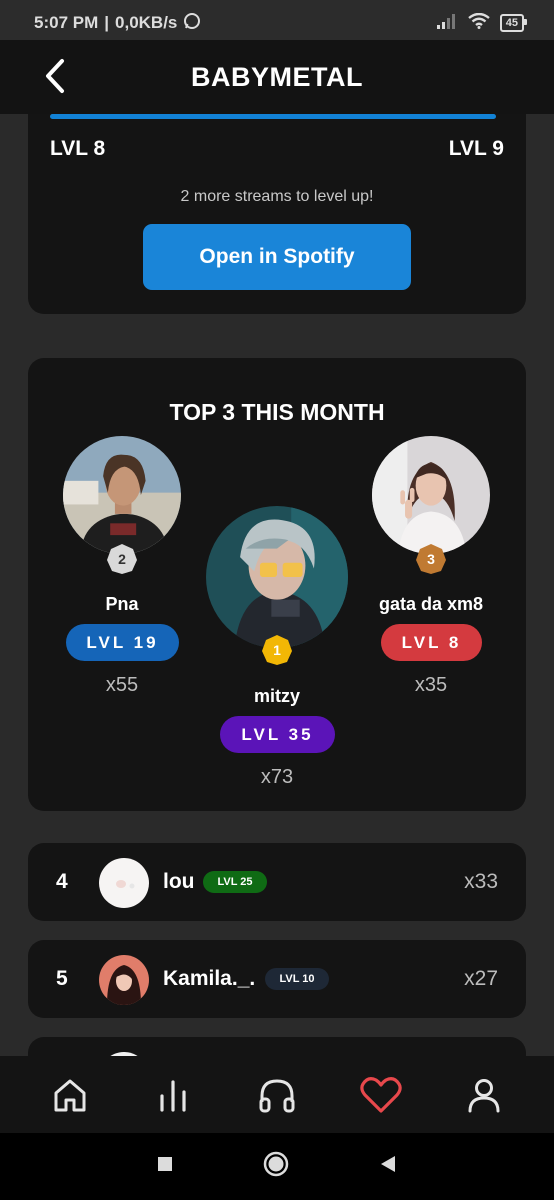  I want to click on level-progress-bar, so click(273, 116).